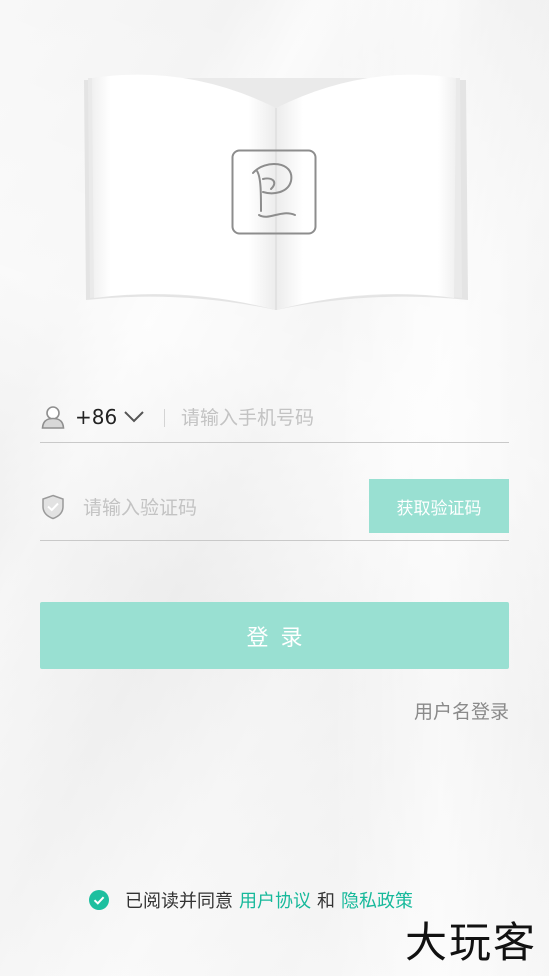  I want to click on login-button: 登录, so click(274, 635).